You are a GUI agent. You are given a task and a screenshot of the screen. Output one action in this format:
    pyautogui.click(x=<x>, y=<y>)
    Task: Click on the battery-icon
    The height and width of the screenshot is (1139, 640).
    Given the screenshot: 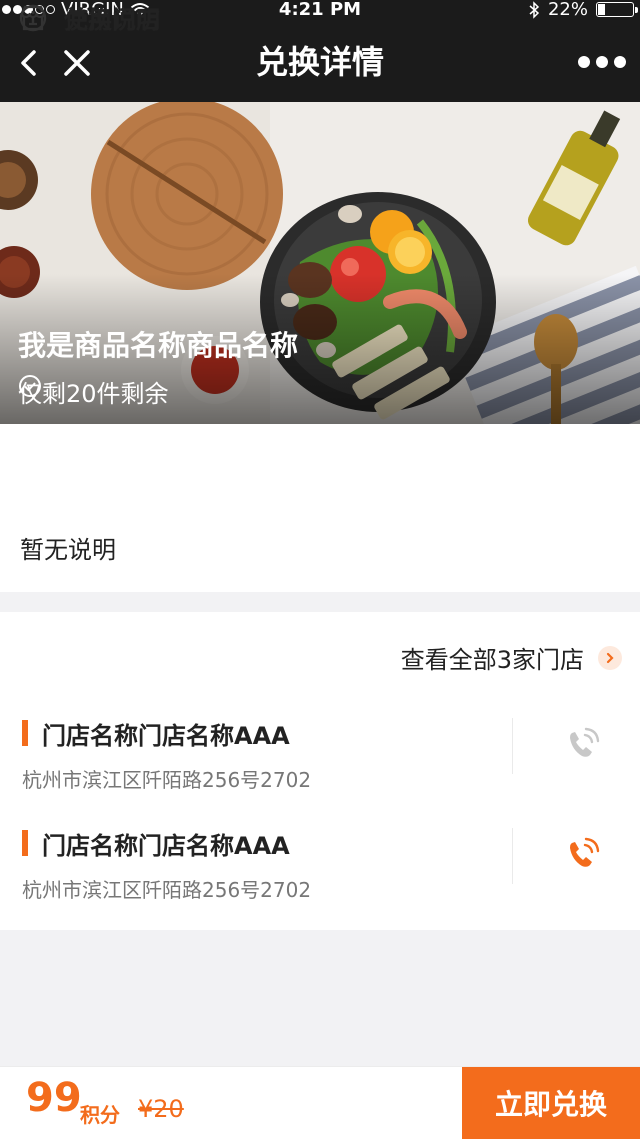 What is the action you would take?
    pyautogui.click(x=617, y=9)
    